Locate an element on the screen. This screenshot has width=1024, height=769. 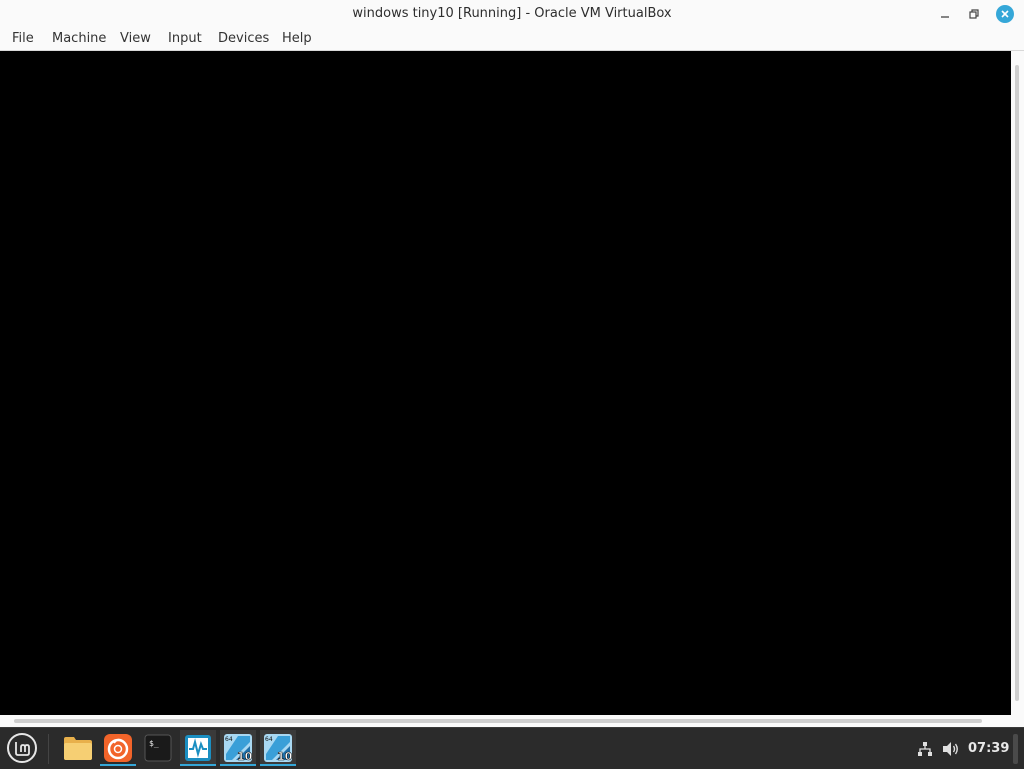
clock: 07:39 is located at coordinates (988, 748).